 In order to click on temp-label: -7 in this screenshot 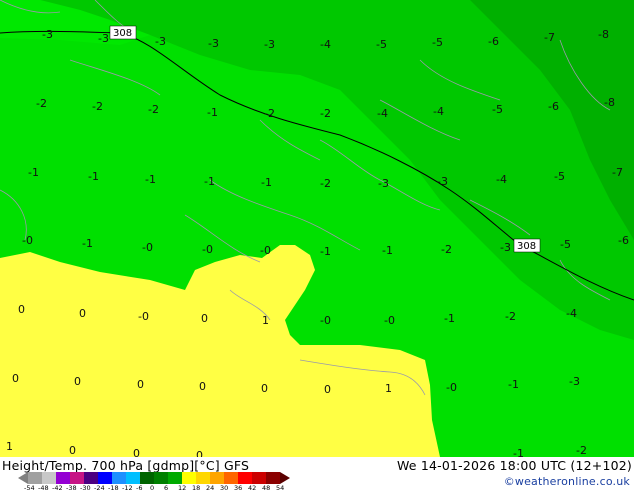, I will do `click(617, 172)`.